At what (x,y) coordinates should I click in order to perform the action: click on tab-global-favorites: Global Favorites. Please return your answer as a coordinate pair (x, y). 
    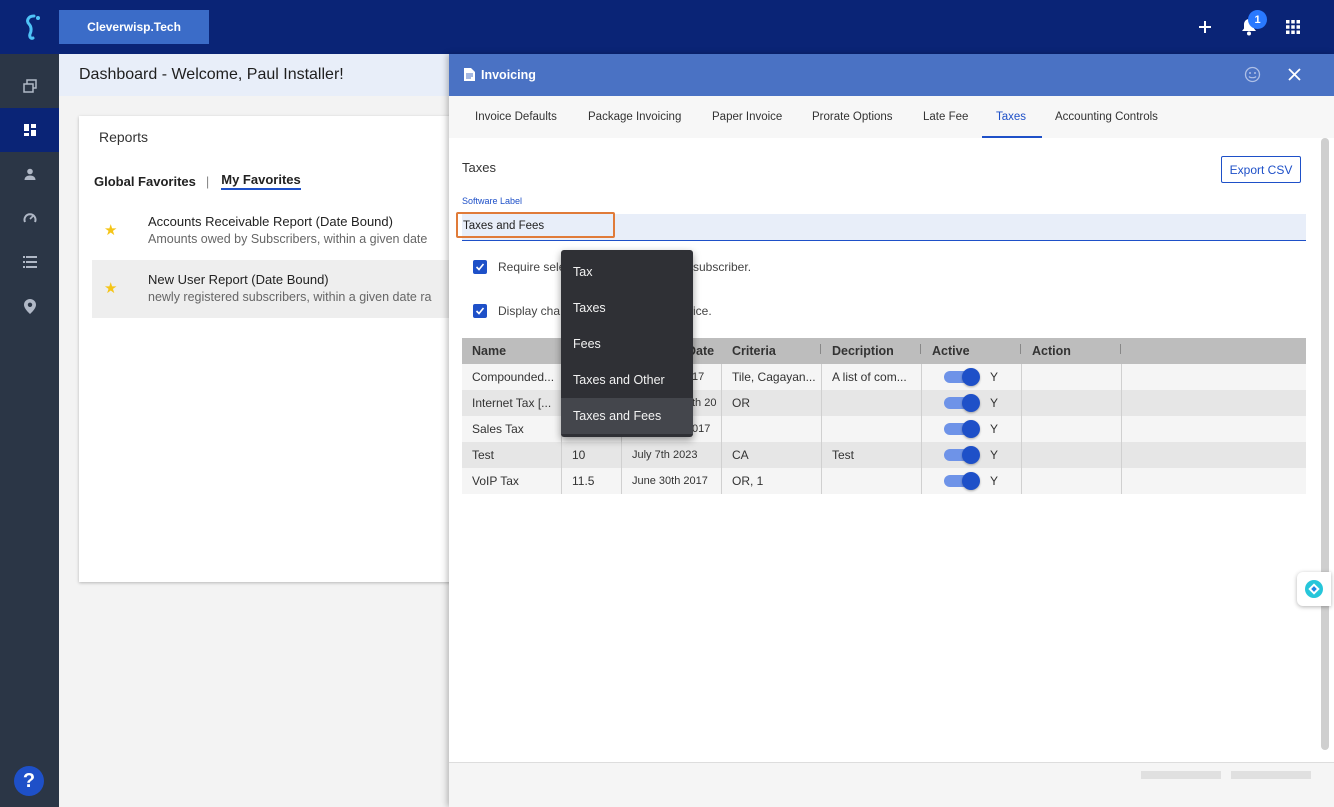
    Looking at the image, I should click on (145, 181).